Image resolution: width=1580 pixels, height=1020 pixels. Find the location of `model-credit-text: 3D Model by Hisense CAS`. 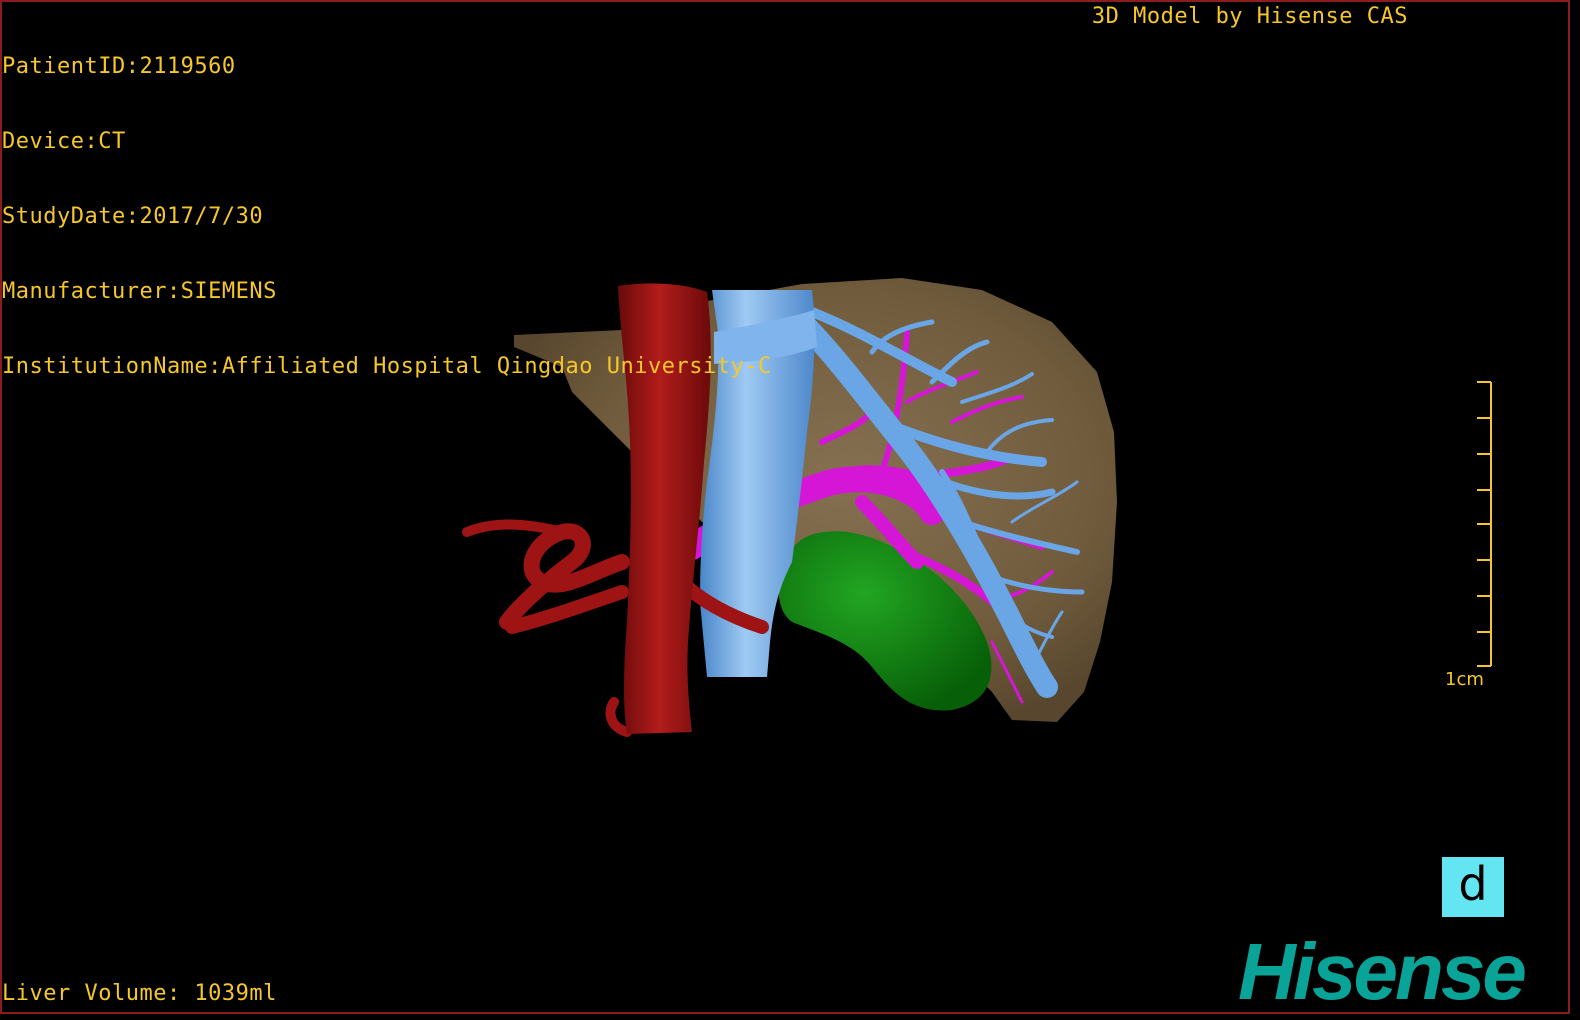

model-credit-text: 3D Model by Hisense CAS is located at coordinates (1249, 16).